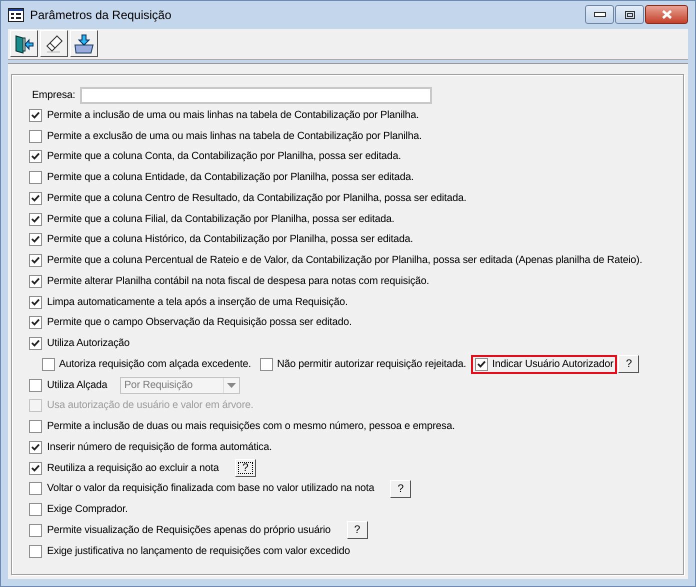  I want to click on option-label: Permite que a coluna Centro de Resultado, da Contabilização por Planilha, possa ser editada., so click(256, 198).